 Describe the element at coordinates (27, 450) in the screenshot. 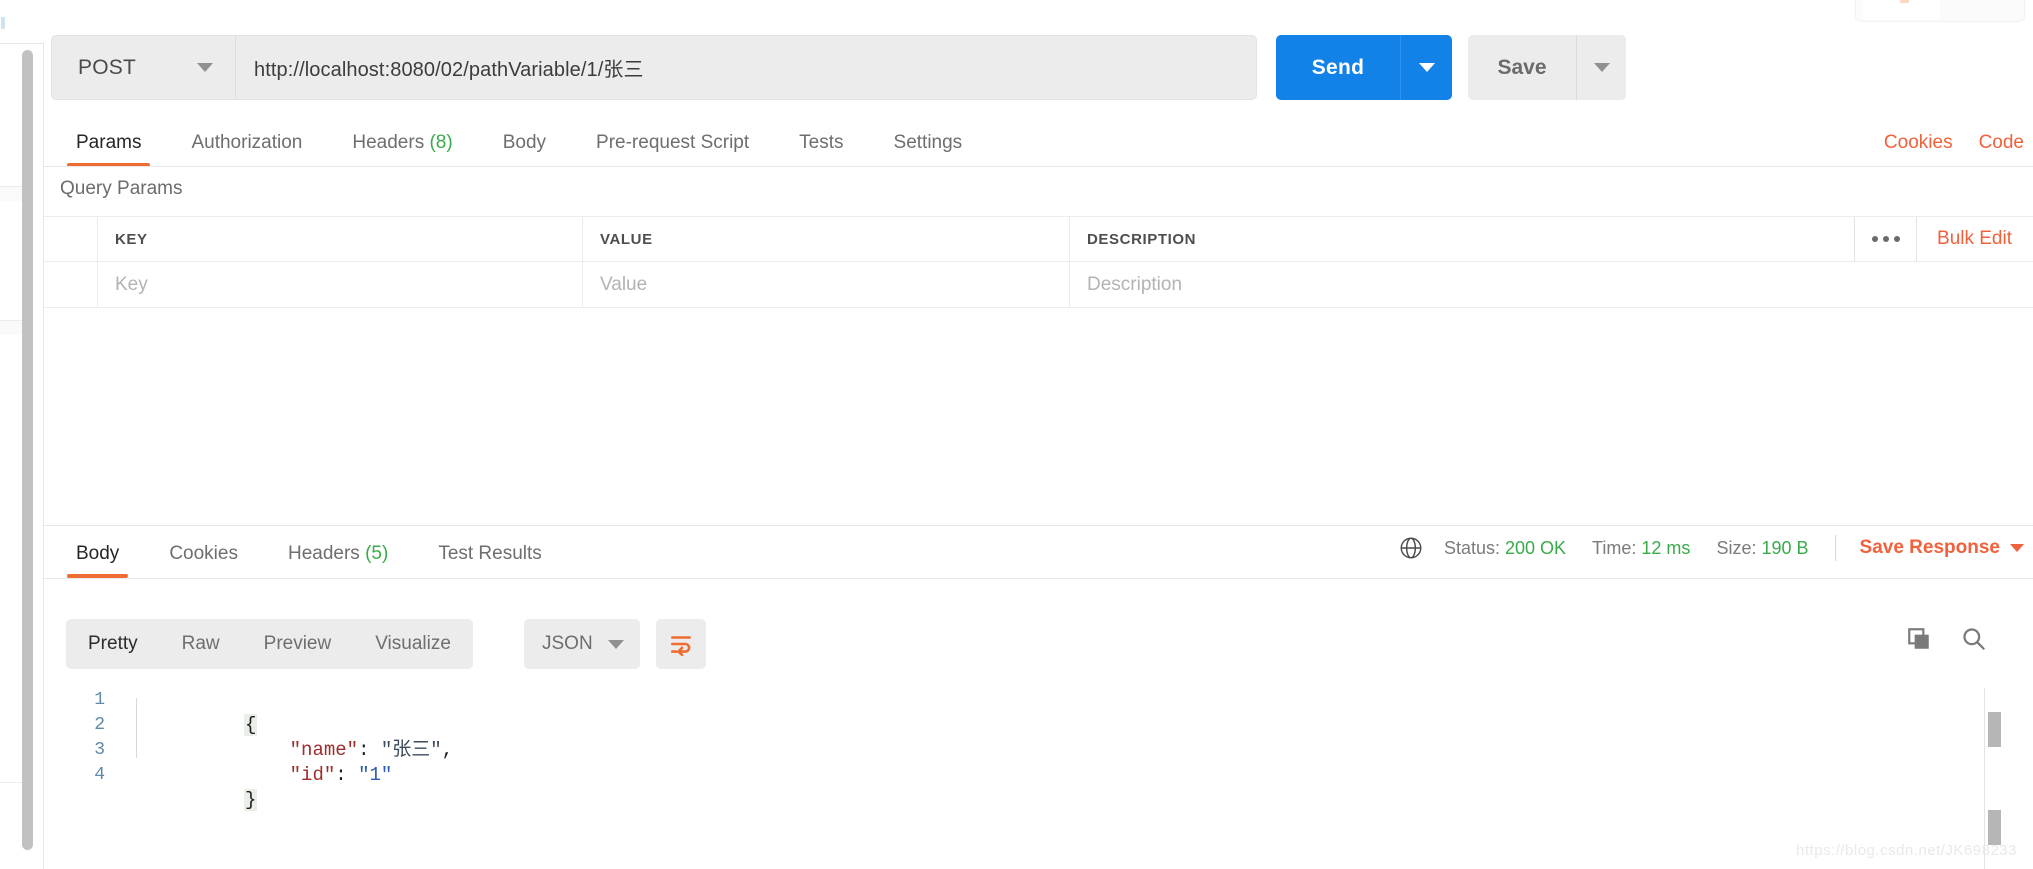

I see `sidebar-scrollbar` at that location.